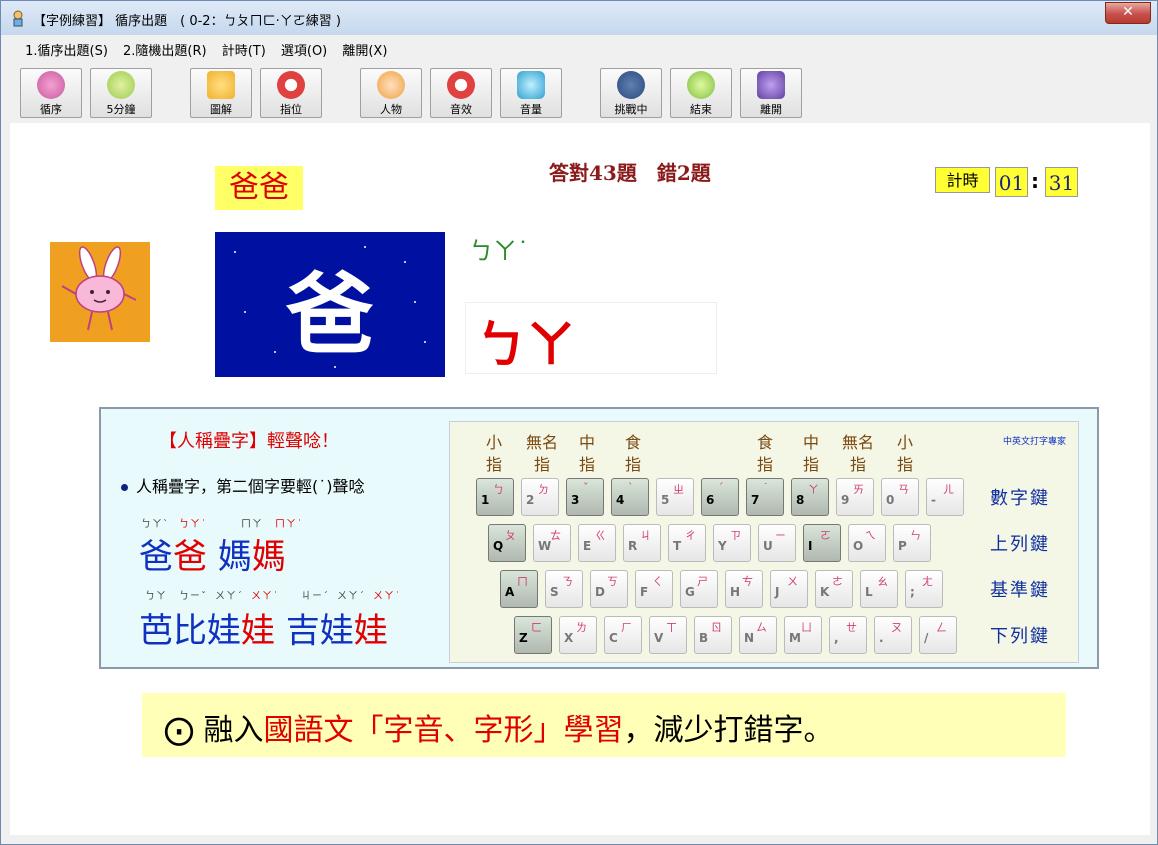  I want to click on key-zhuyin: ㄓ, so click(678, 489).